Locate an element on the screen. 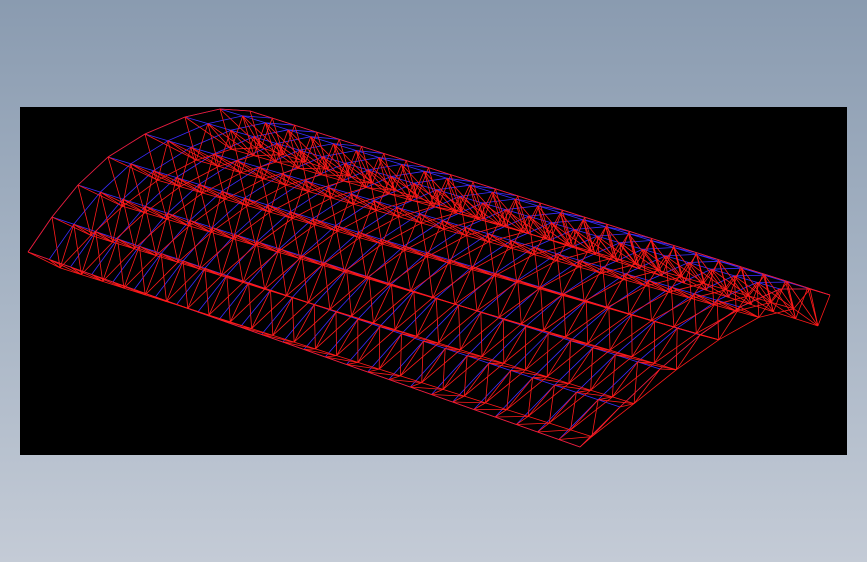 The width and height of the screenshot is (867, 562). end-frame-far is located at coordinates (720, 321).